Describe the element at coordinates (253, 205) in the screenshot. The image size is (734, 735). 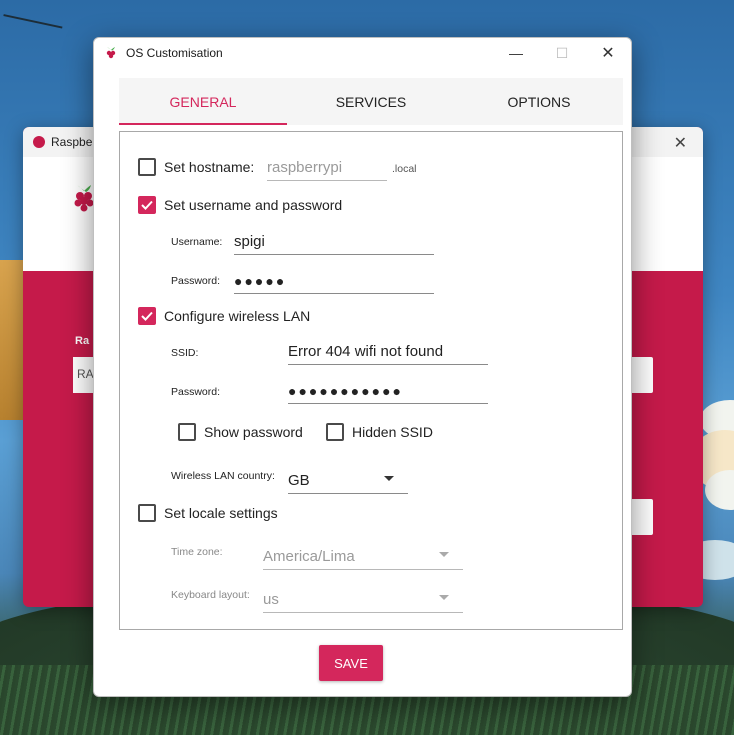
I see `set-username-label: Set username and password` at that location.